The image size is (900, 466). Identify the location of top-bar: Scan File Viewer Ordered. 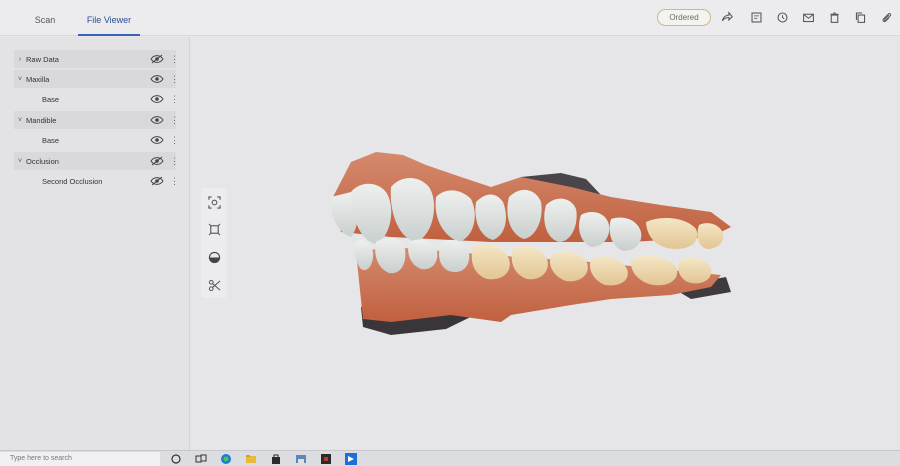
(450, 18).